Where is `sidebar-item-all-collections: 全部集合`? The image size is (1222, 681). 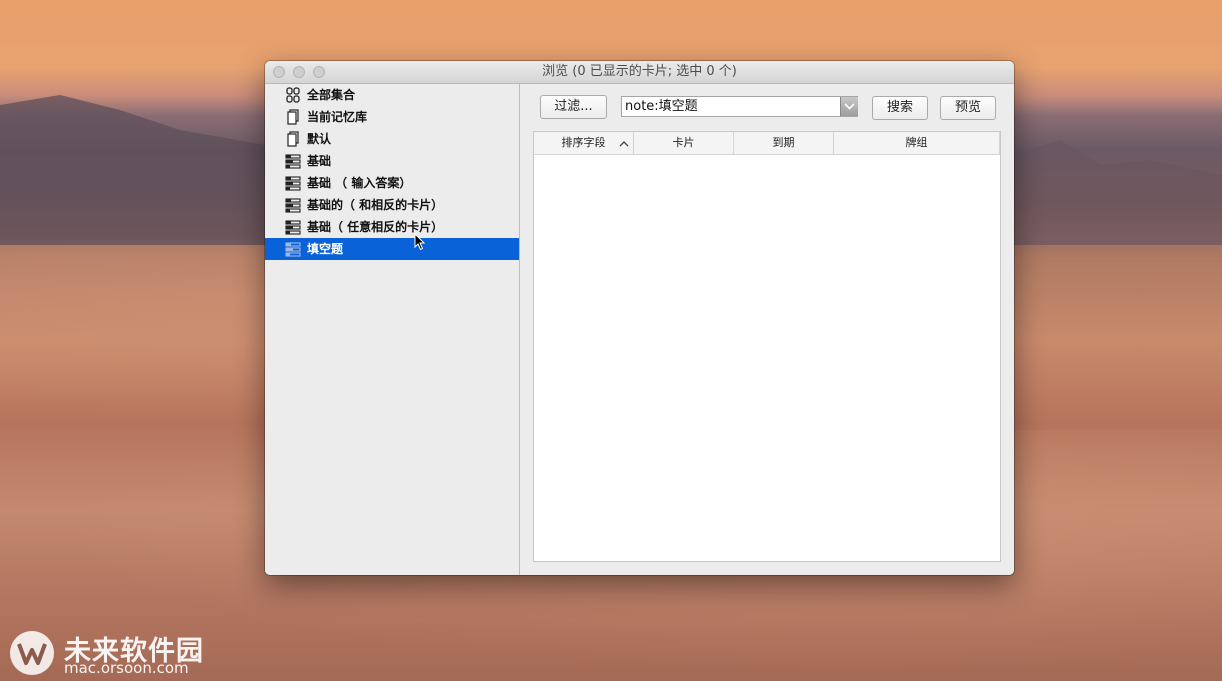 sidebar-item-all-collections: 全部集合 is located at coordinates (392, 95).